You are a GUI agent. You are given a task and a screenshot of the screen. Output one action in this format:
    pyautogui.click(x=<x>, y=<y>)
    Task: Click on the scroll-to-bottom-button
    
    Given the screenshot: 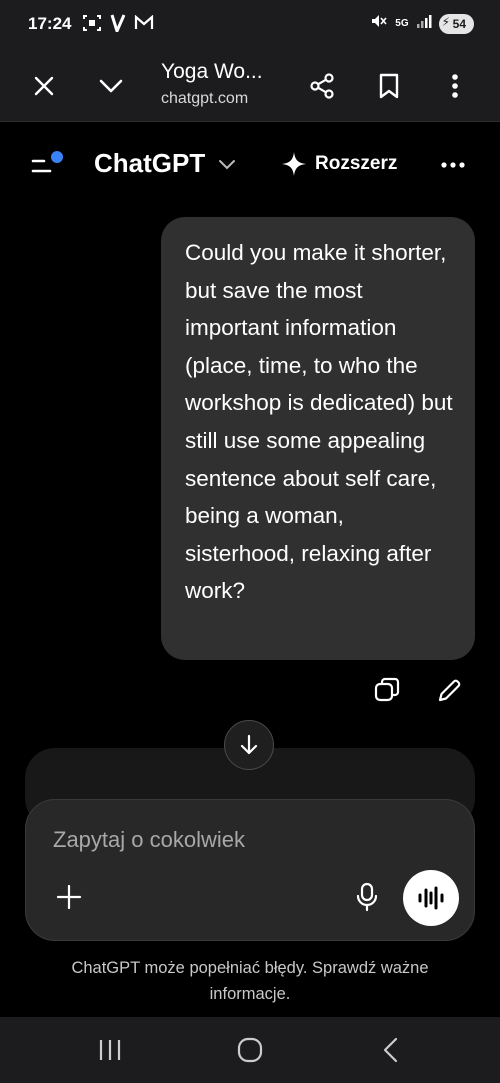 What is the action you would take?
    pyautogui.click(x=249, y=745)
    